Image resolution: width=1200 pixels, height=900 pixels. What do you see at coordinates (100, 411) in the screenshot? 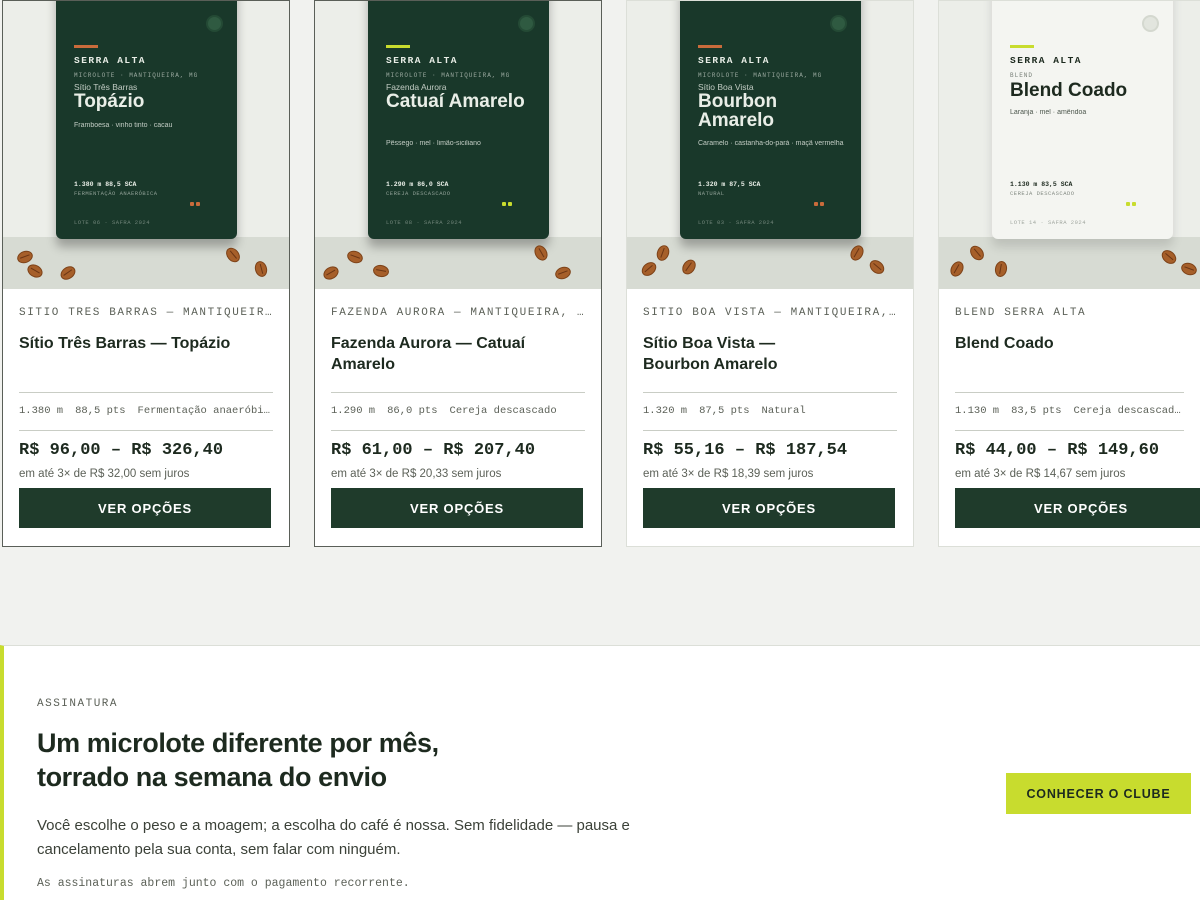
I see `product-score: 88,5 pts` at bounding box center [100, 411].